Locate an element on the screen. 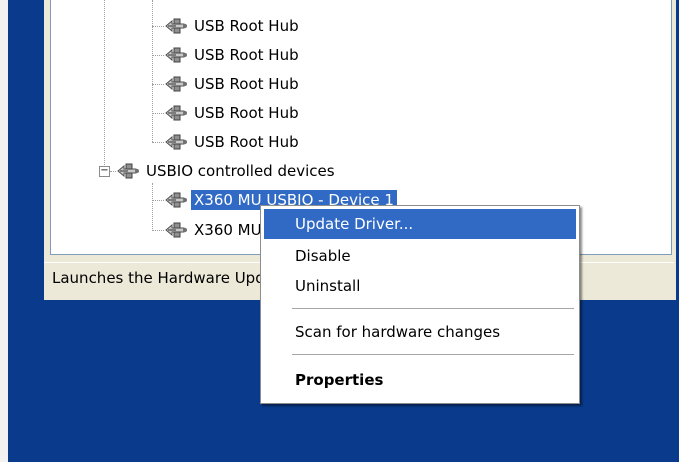 This screenshot has height=462, width=679. menu-item-scan-hardware: Scan for hardware changes is located at coordinates (420, 332).